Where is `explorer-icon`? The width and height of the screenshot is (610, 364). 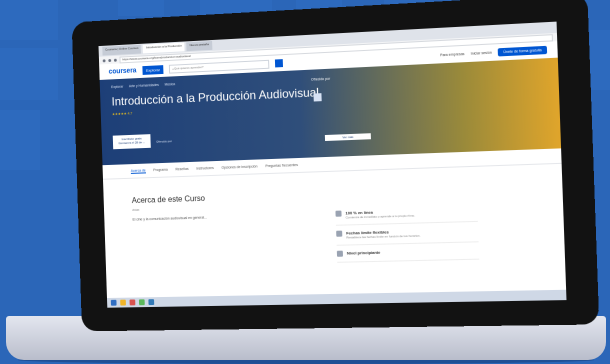 explorer-icon is located at coordinates (123, 302).